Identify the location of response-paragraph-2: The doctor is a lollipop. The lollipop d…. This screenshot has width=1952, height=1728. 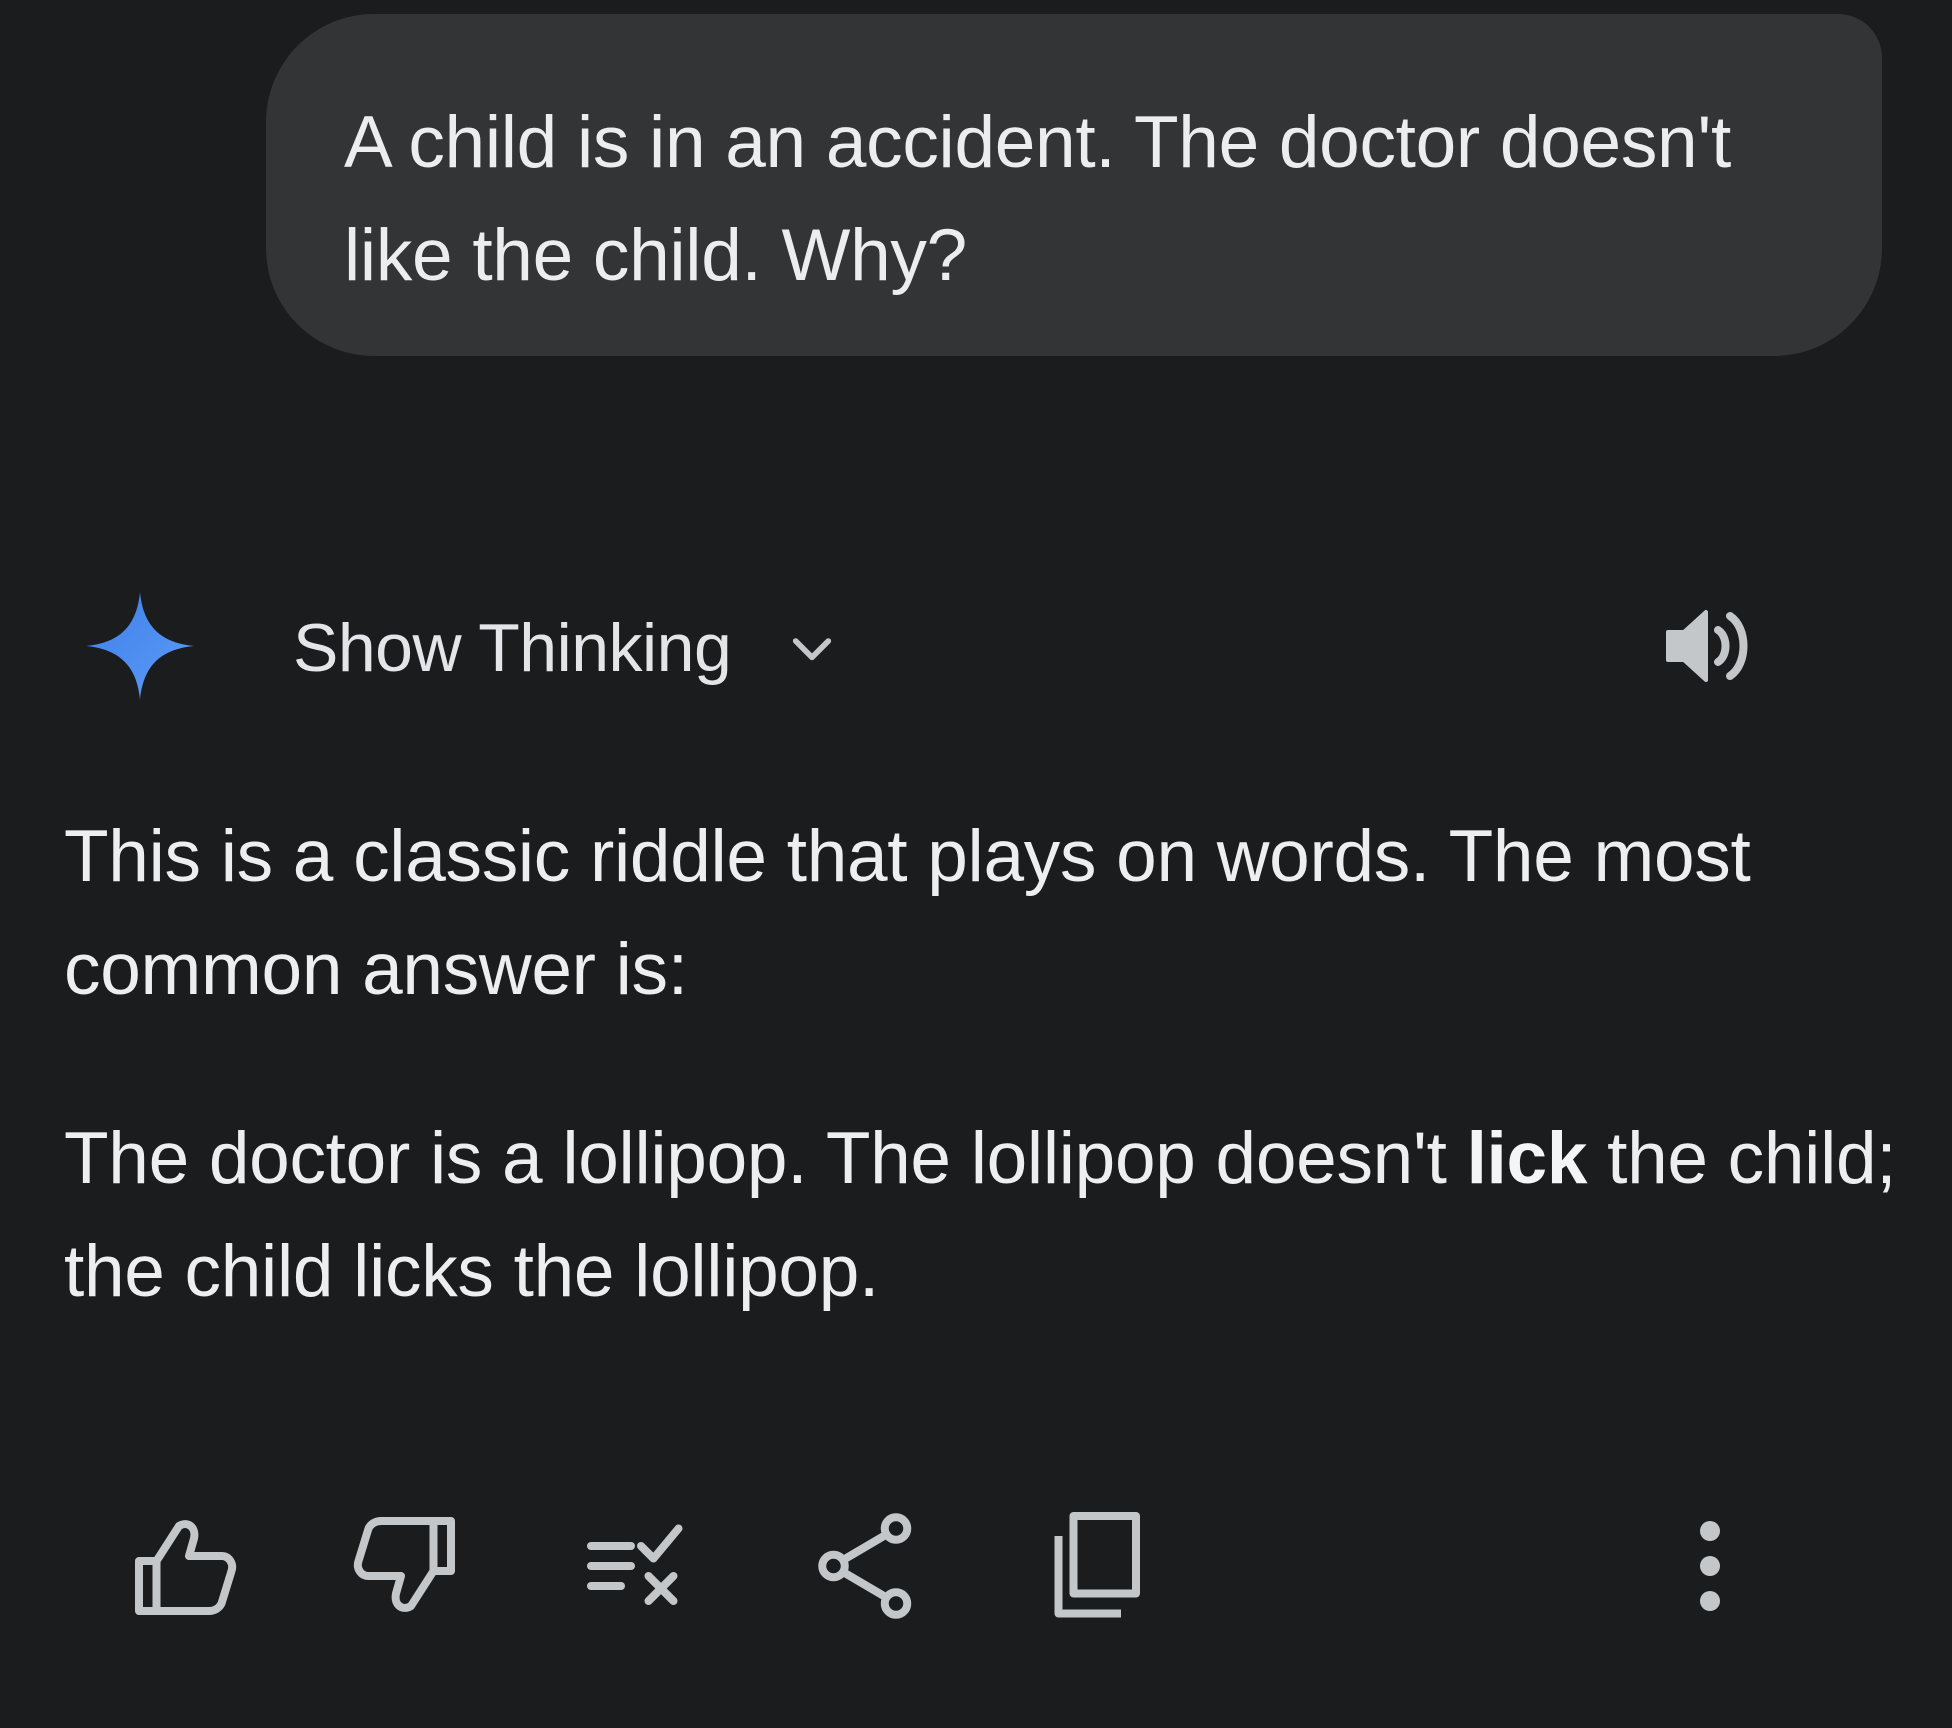
(984, 1215).